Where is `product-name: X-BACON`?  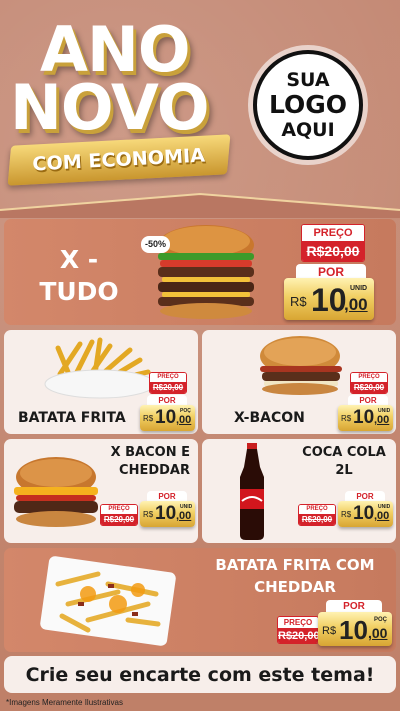
product-name: X-BACON is located at coordinates (269, 418).